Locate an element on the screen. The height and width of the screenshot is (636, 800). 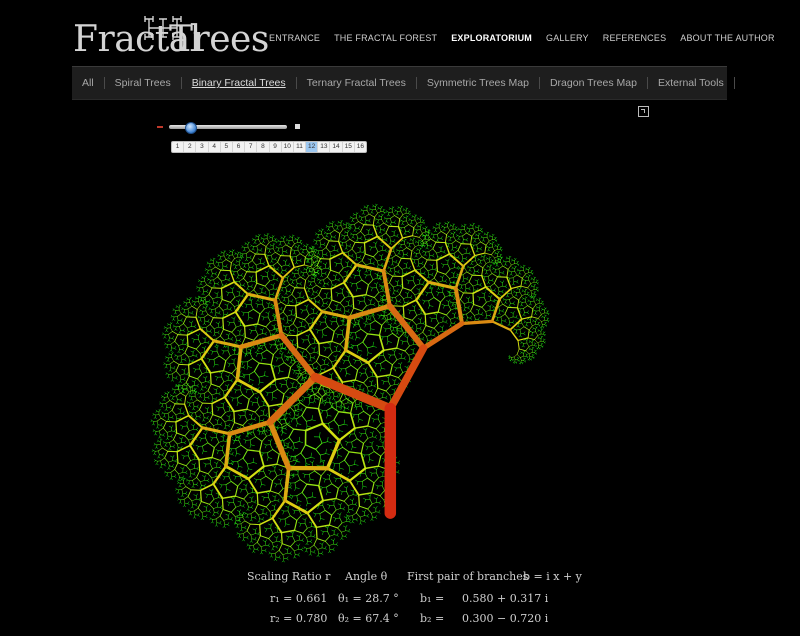
subnav-external-tools: External Tools is located at coordinates (691, 83).